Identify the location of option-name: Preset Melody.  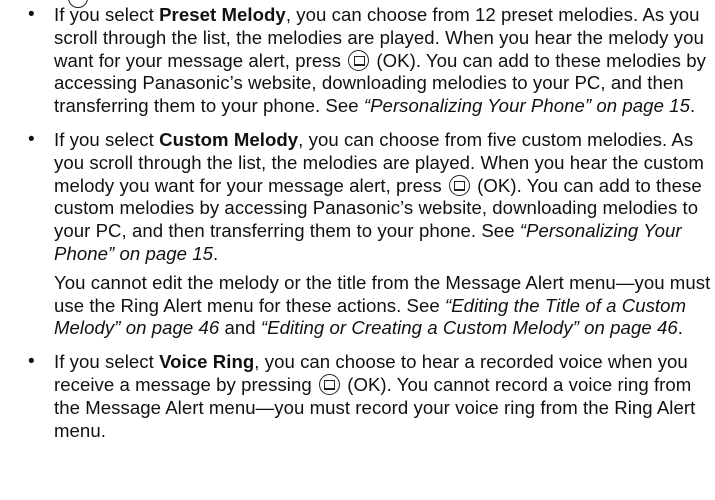
(222, 14).